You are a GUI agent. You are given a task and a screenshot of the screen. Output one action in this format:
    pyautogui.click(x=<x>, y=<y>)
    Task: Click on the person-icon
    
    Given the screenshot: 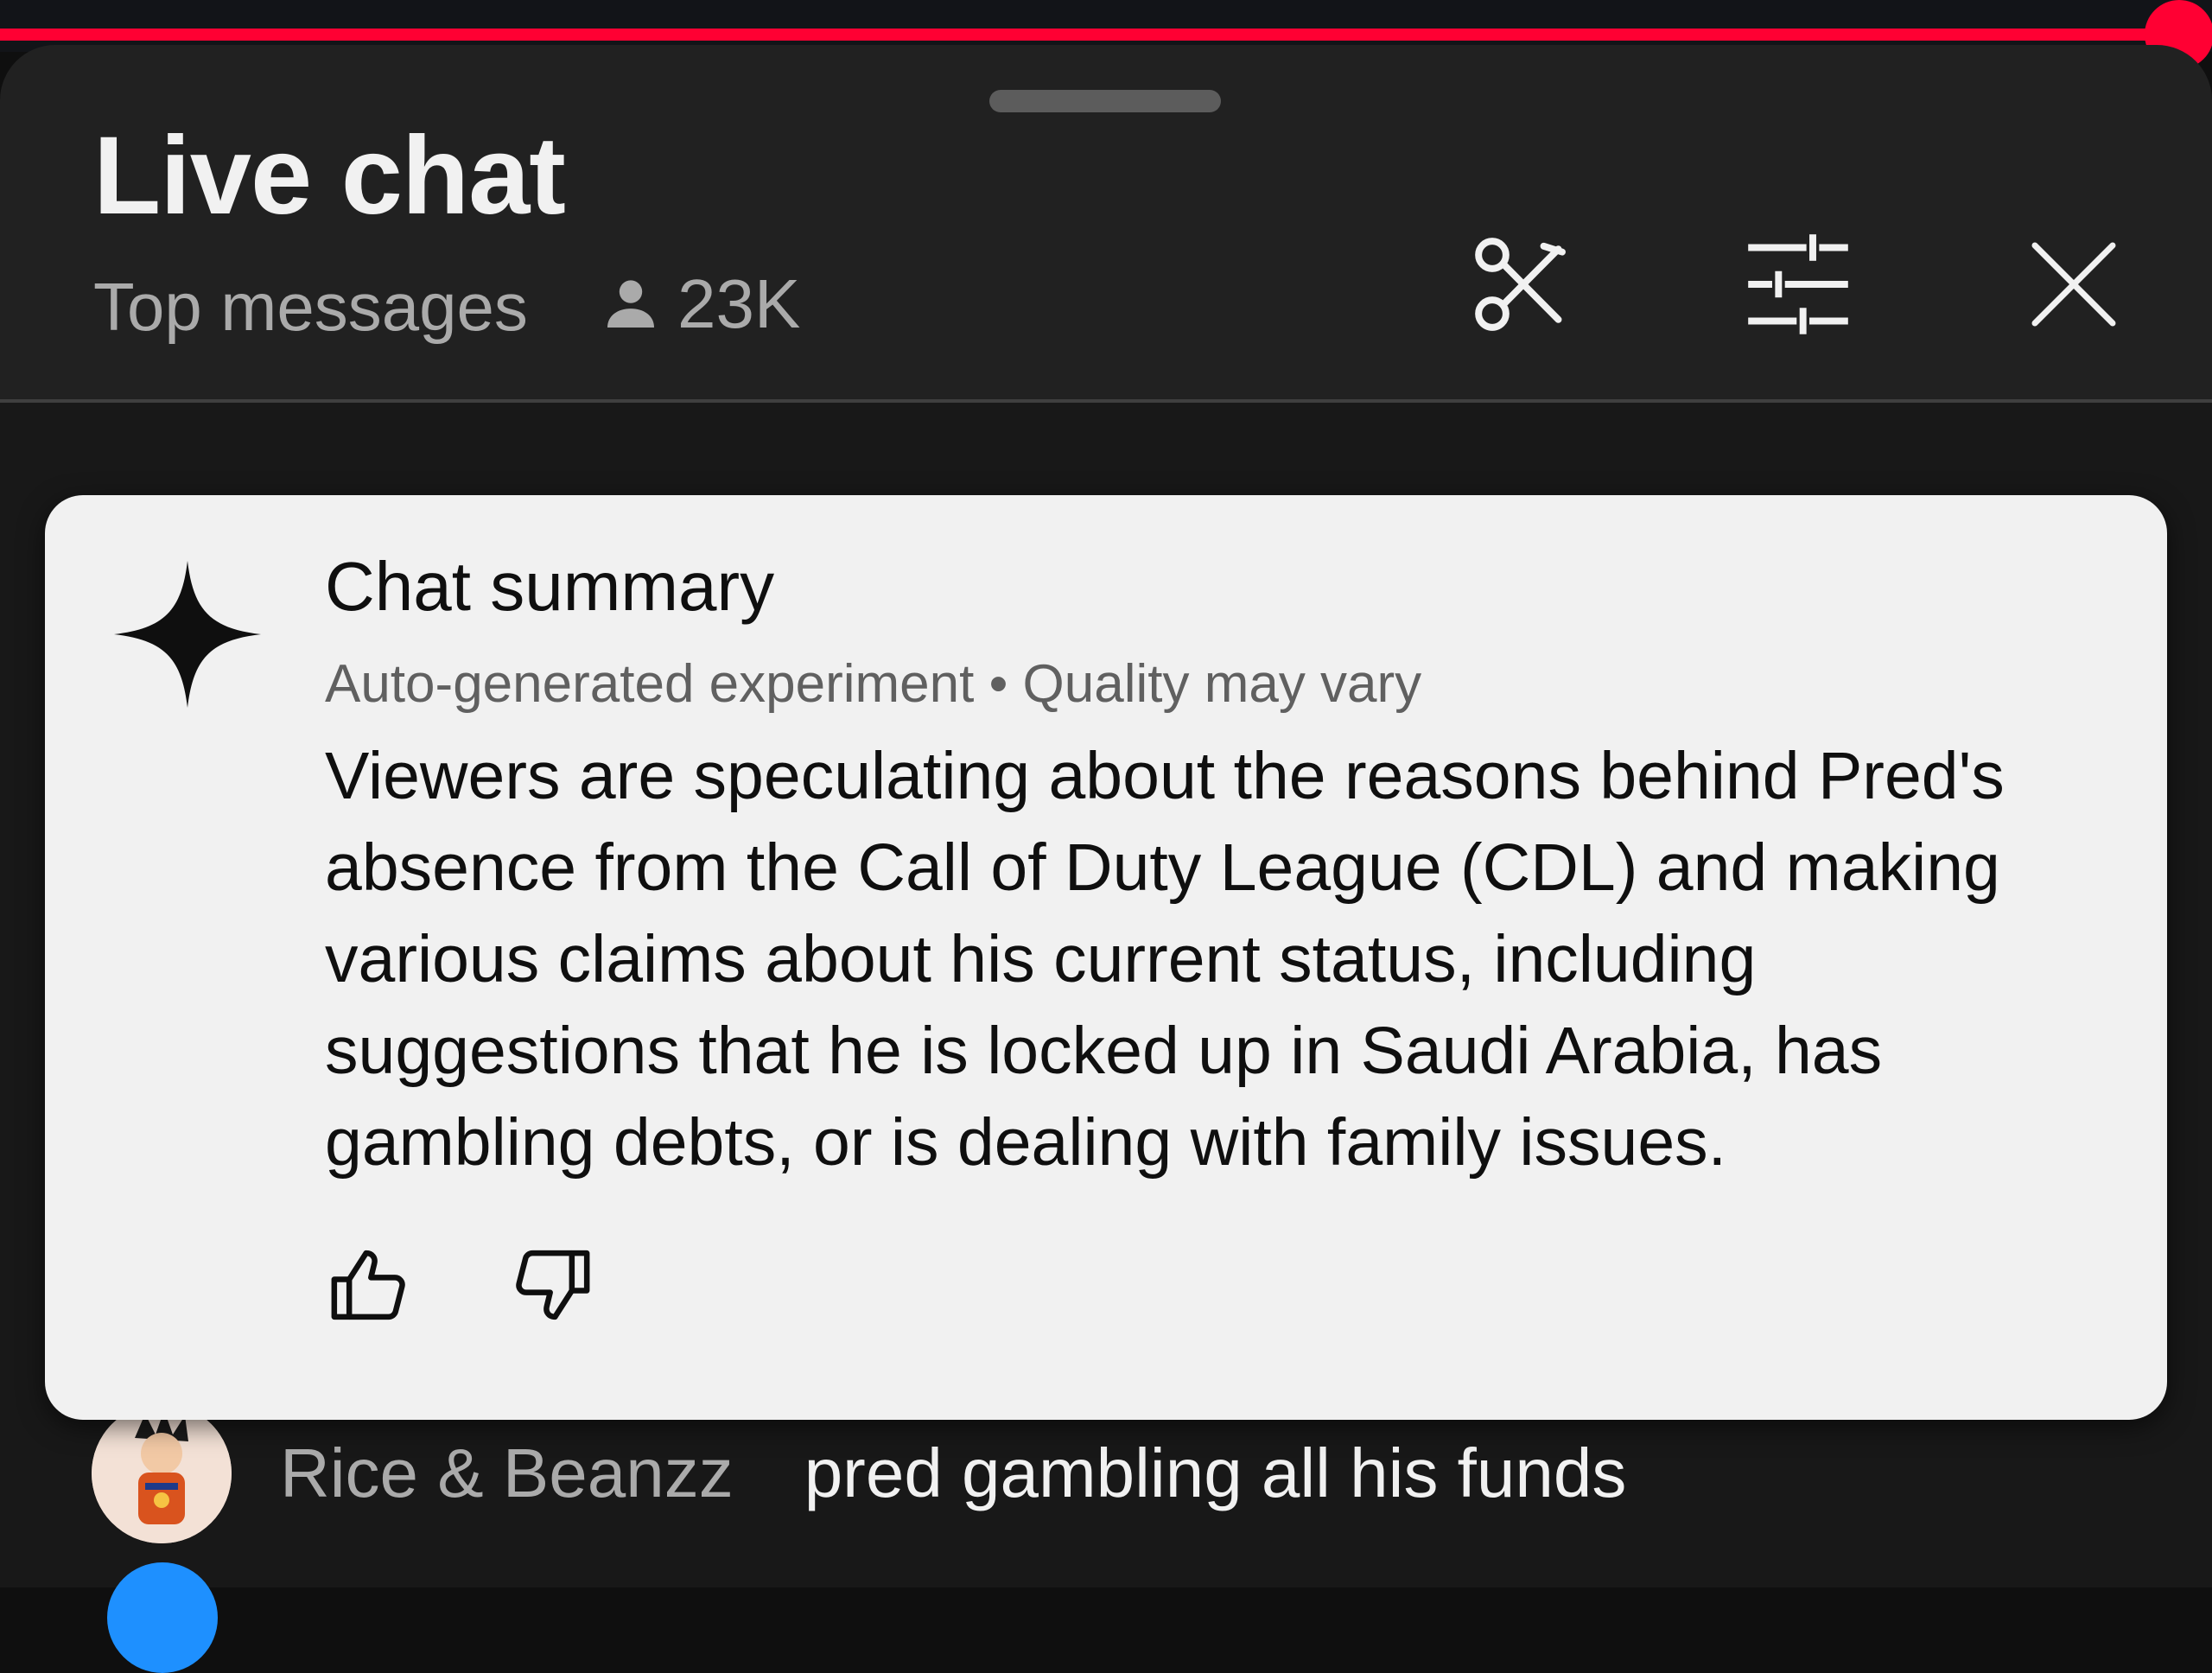 What is the action you would take?
    pyautogui.click(x=630, y=304)
    